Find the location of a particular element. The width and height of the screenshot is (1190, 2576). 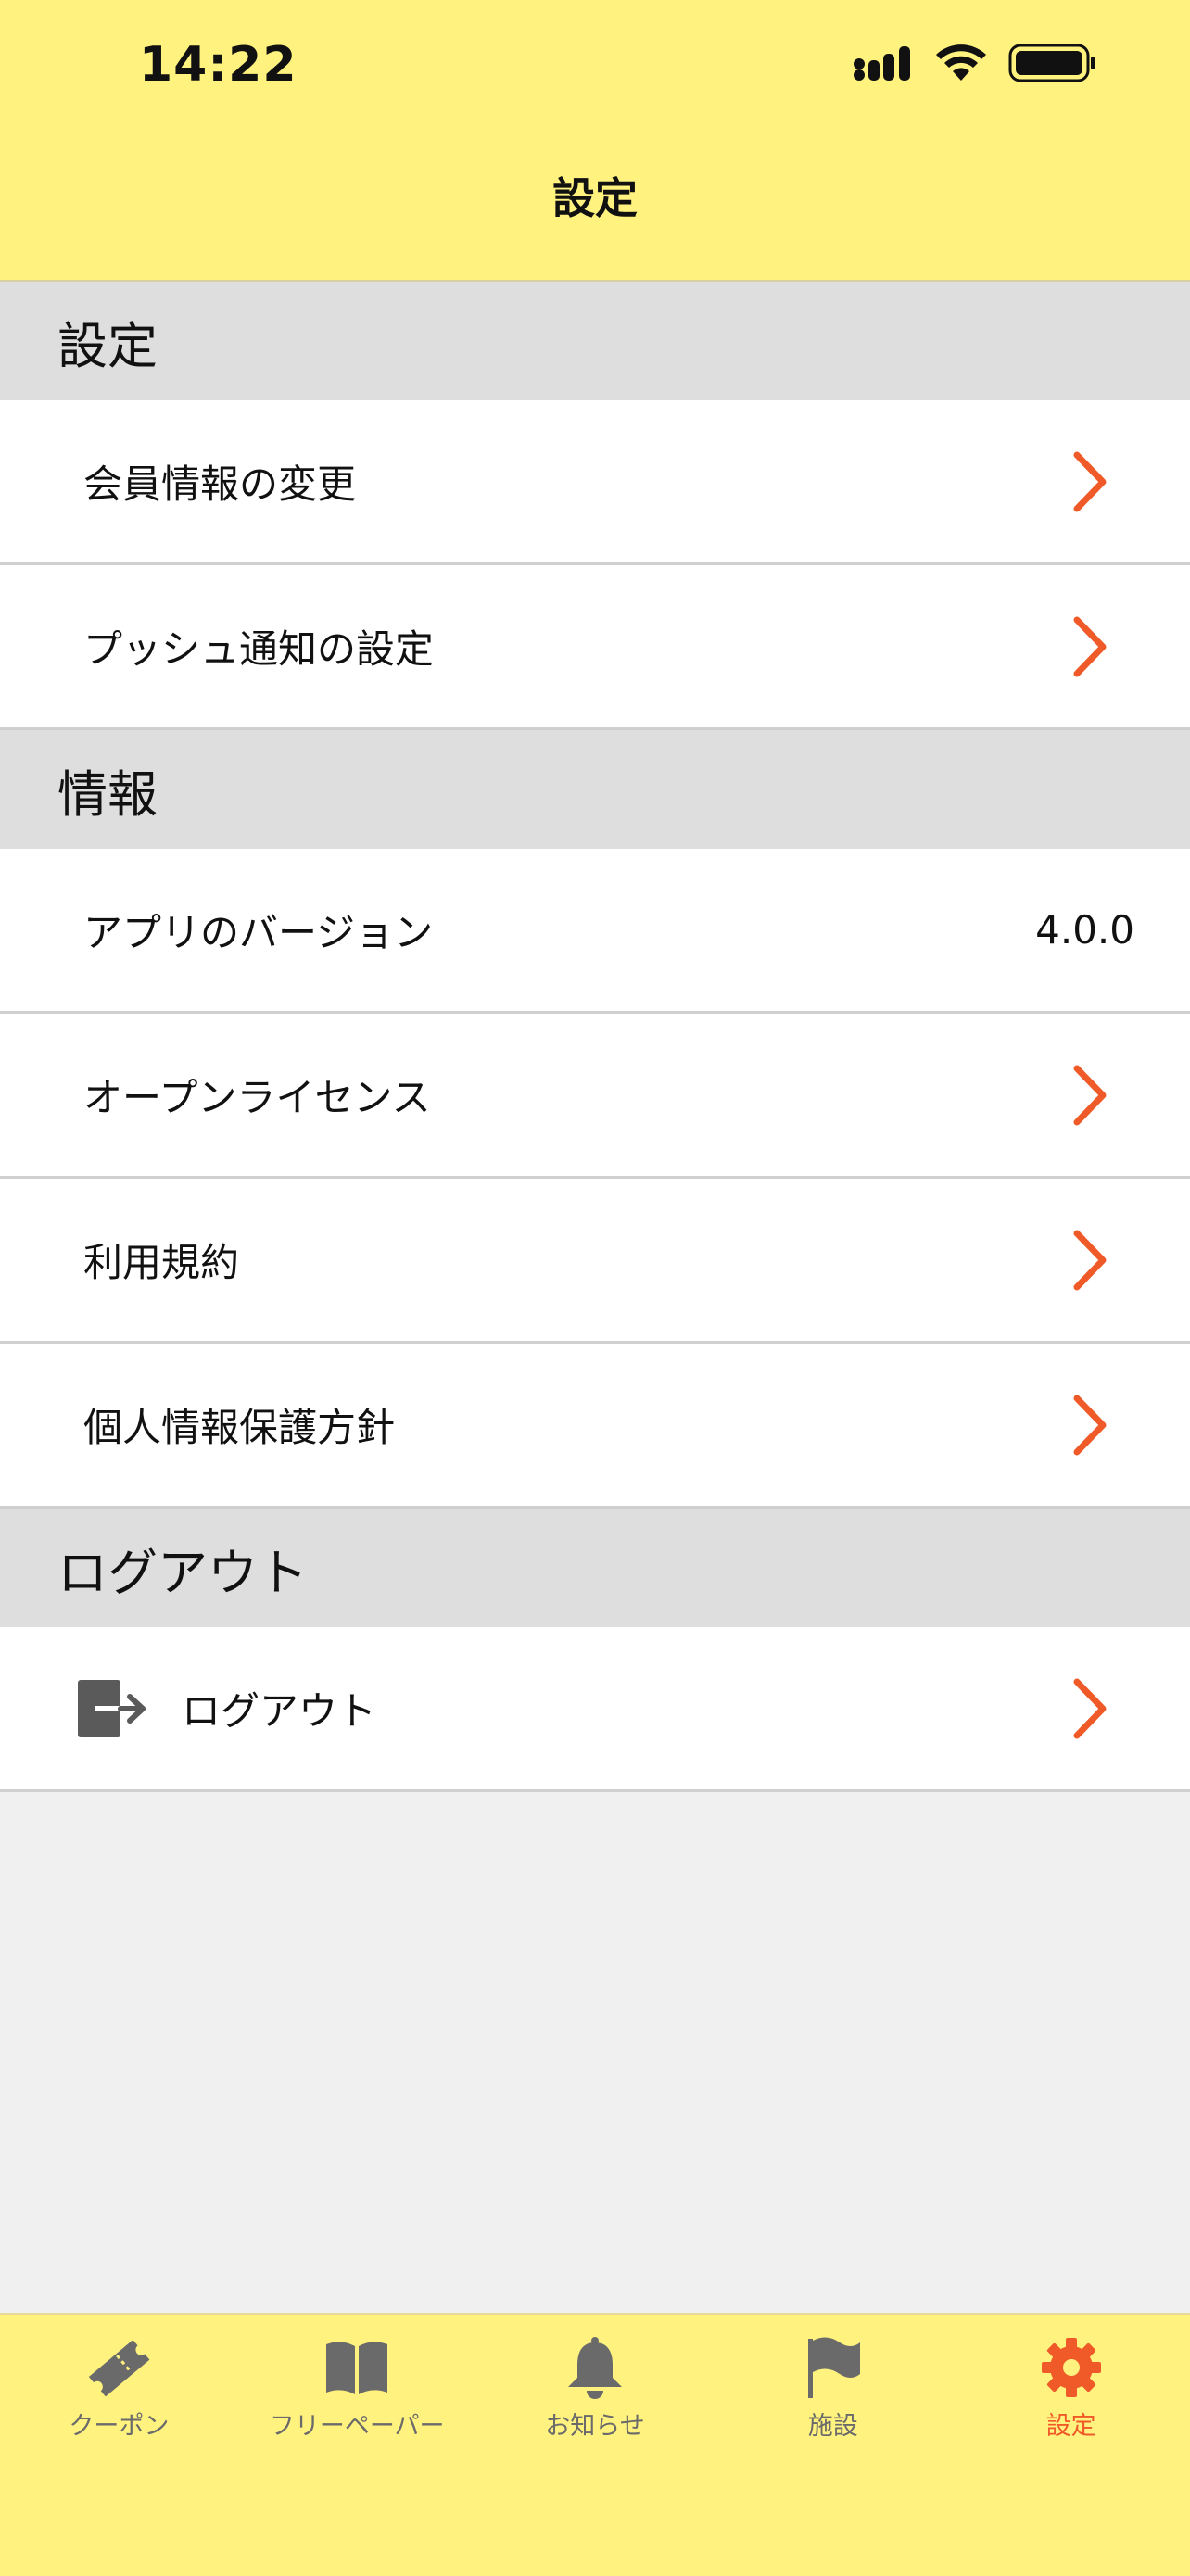

row-label: 個人情報保護方針 is located at coordinates (240, 1428).